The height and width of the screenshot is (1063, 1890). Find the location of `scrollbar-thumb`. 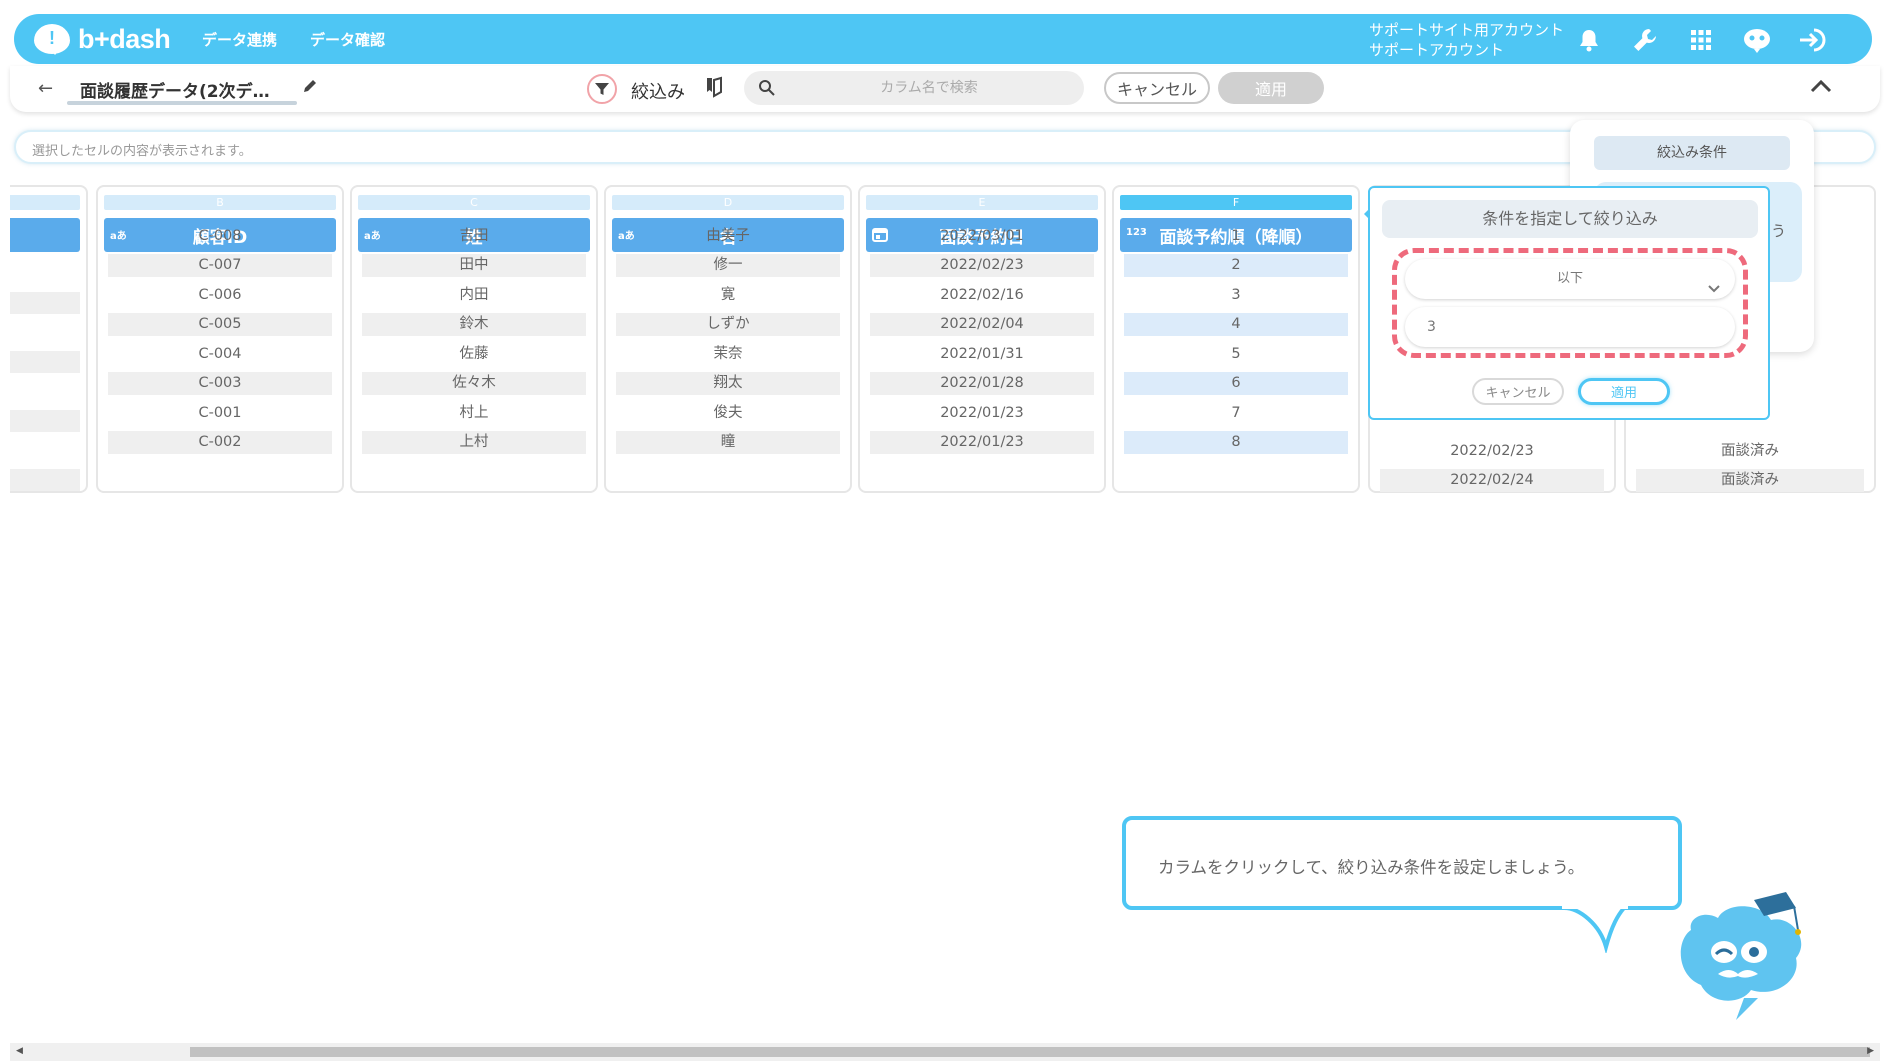

scrollbar-thumb is located at coordinates (1030, 1052).